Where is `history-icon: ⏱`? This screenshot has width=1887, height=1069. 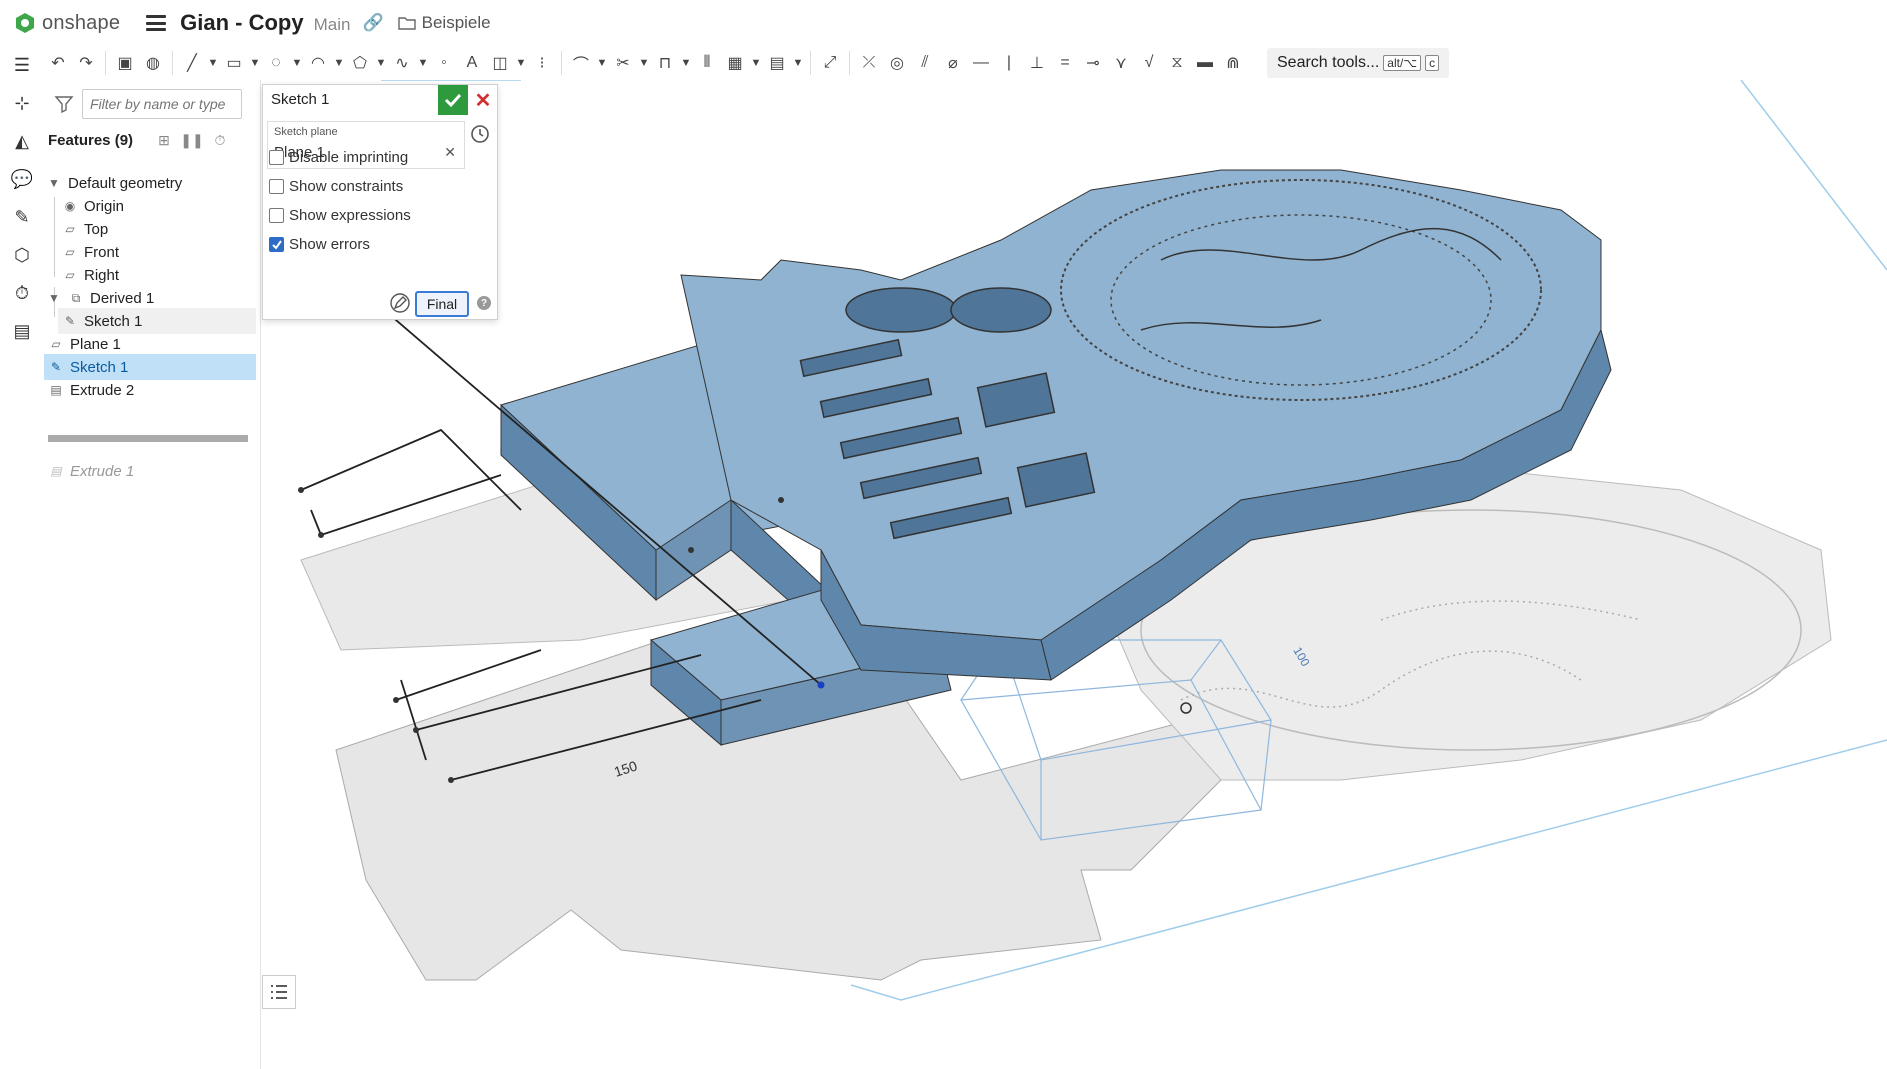
history-icon: ⏱ is located at coordinates (22, 293).